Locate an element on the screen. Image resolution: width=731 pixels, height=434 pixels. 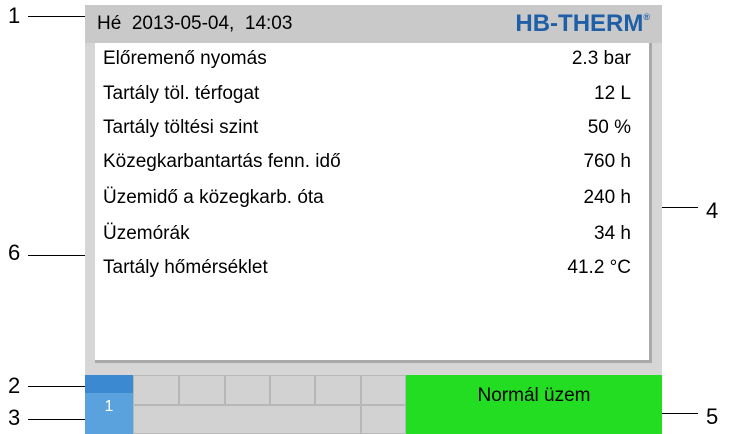
row-label: Üzemidő a közegkarb. óta is located at coordinates (213, 197).